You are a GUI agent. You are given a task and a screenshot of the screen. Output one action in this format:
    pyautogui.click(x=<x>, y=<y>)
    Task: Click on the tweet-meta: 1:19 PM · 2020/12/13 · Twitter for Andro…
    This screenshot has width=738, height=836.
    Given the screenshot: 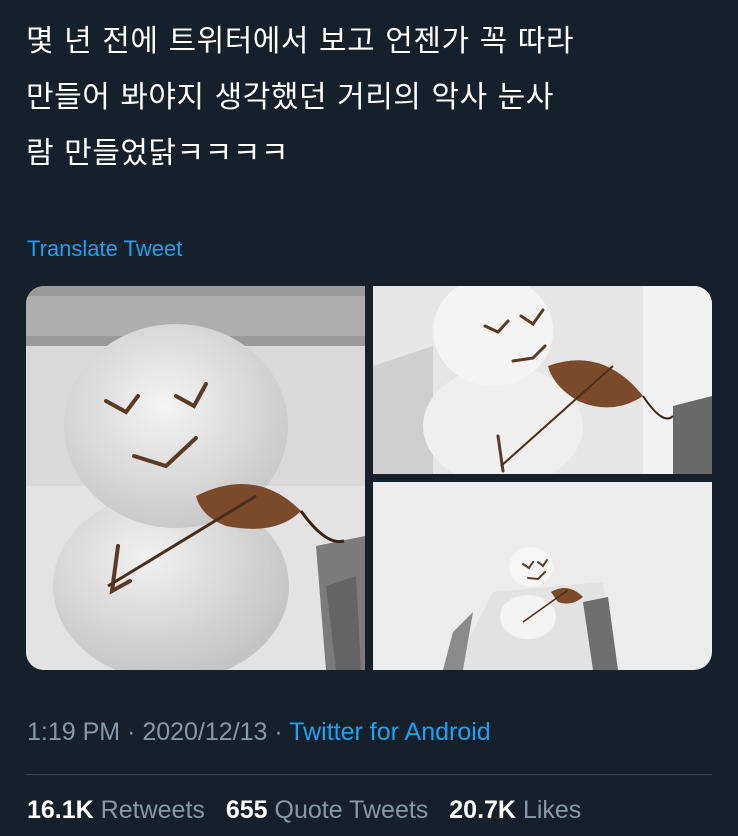 What is the action you would take?
    pyautogui.click(x=259, y=732)
    